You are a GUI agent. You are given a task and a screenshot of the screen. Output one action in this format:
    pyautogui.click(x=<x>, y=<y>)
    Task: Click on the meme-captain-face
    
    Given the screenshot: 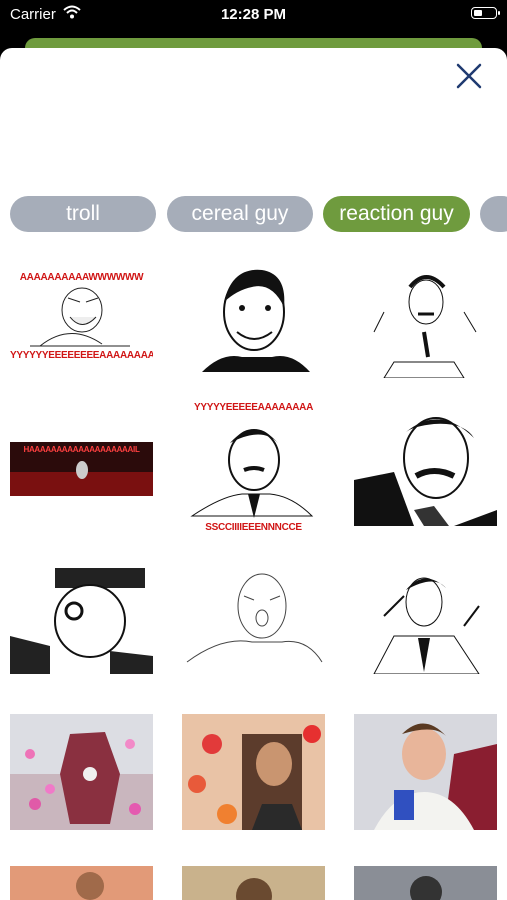 What is the action you would take?
    pyautogui.click(x=81, y=621)
    